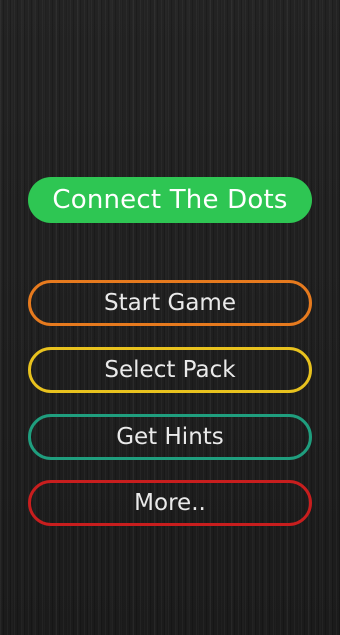 Image resolution: width=340 pixels, height=635 pixels. I want to click on get-hints-label: Get Hints, so click(170, 437).